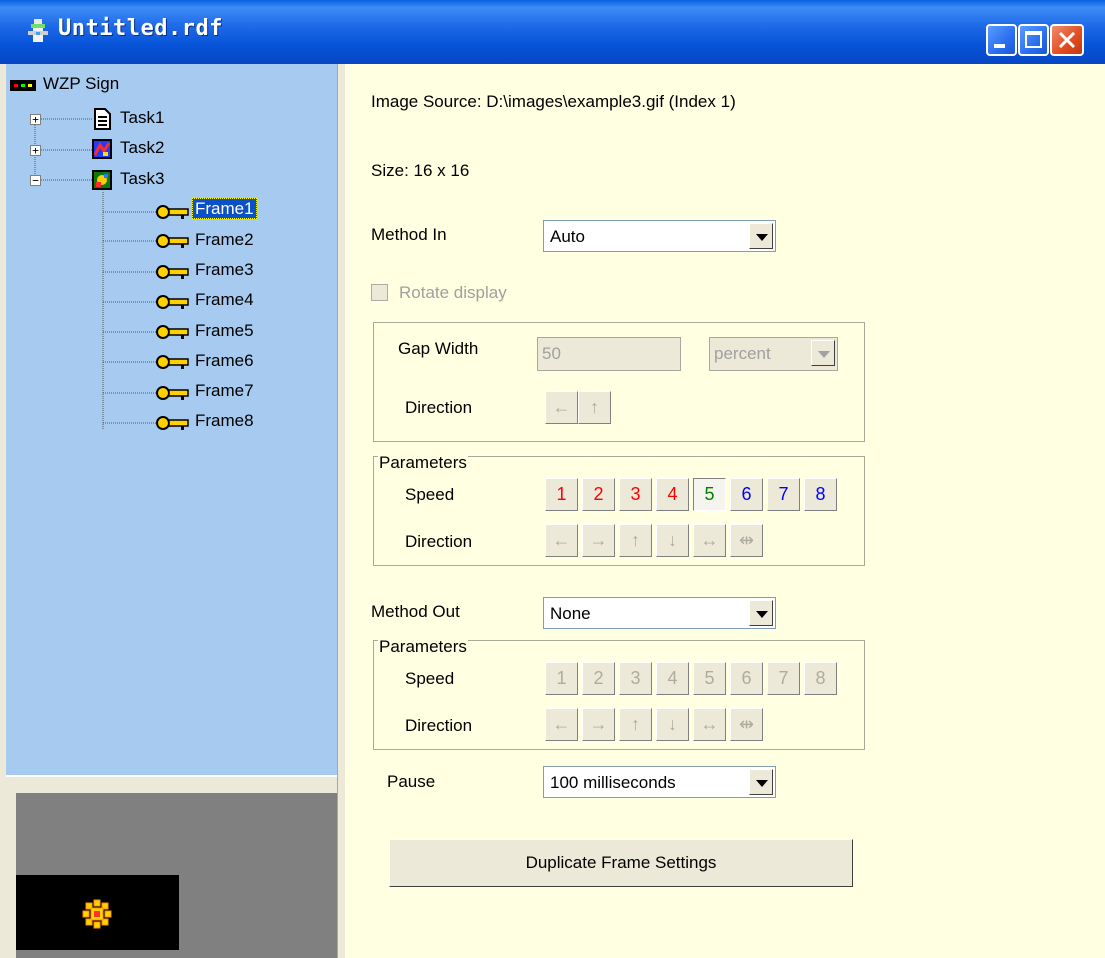 This screenshot has height=958, width=1105. Describe the element at coordinates (635, 678) in the screenshot. I see `speed-out-3-button: 3` at that location.